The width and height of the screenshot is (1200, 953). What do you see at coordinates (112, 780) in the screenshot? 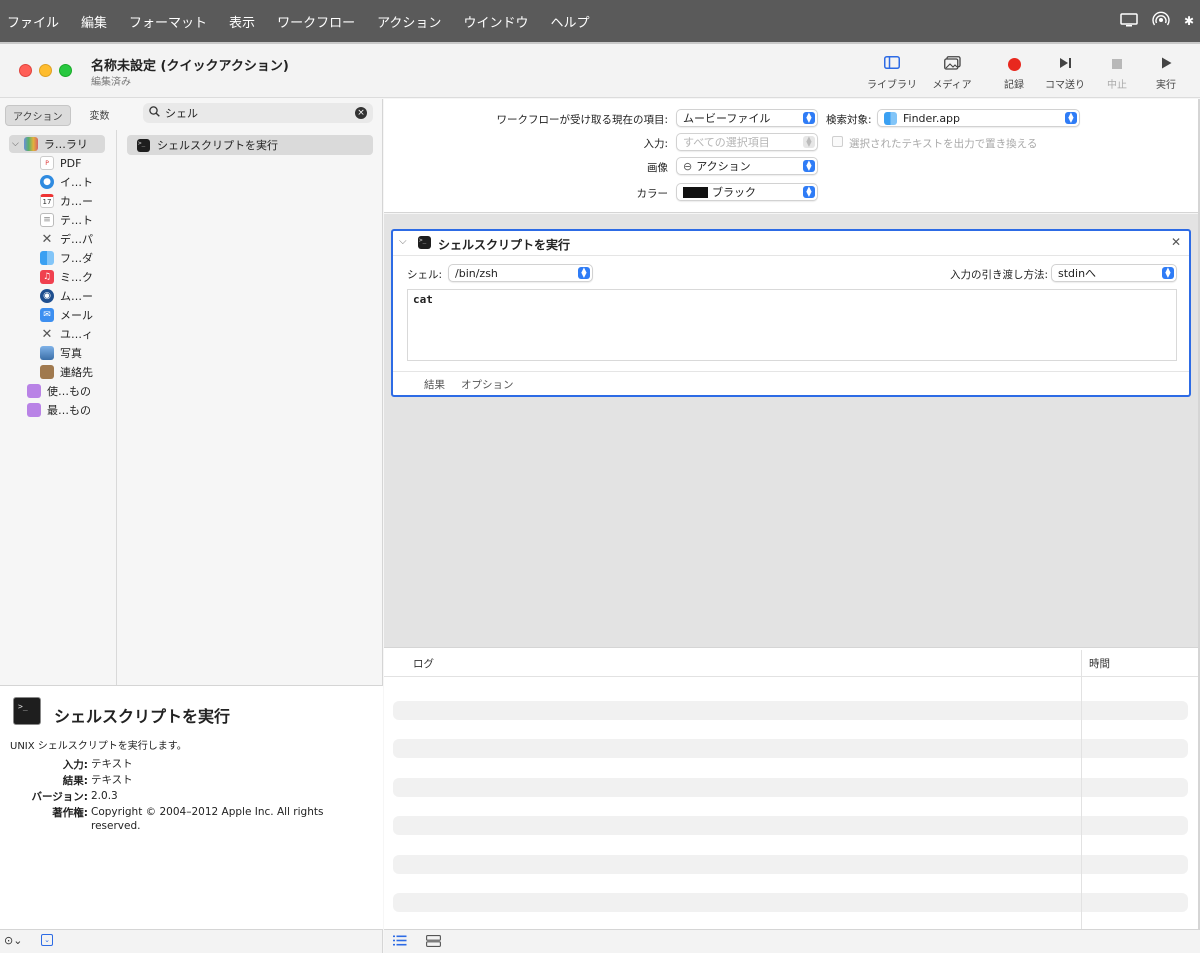
I see `description-value: テキスト` at bounding box center [112, 780].